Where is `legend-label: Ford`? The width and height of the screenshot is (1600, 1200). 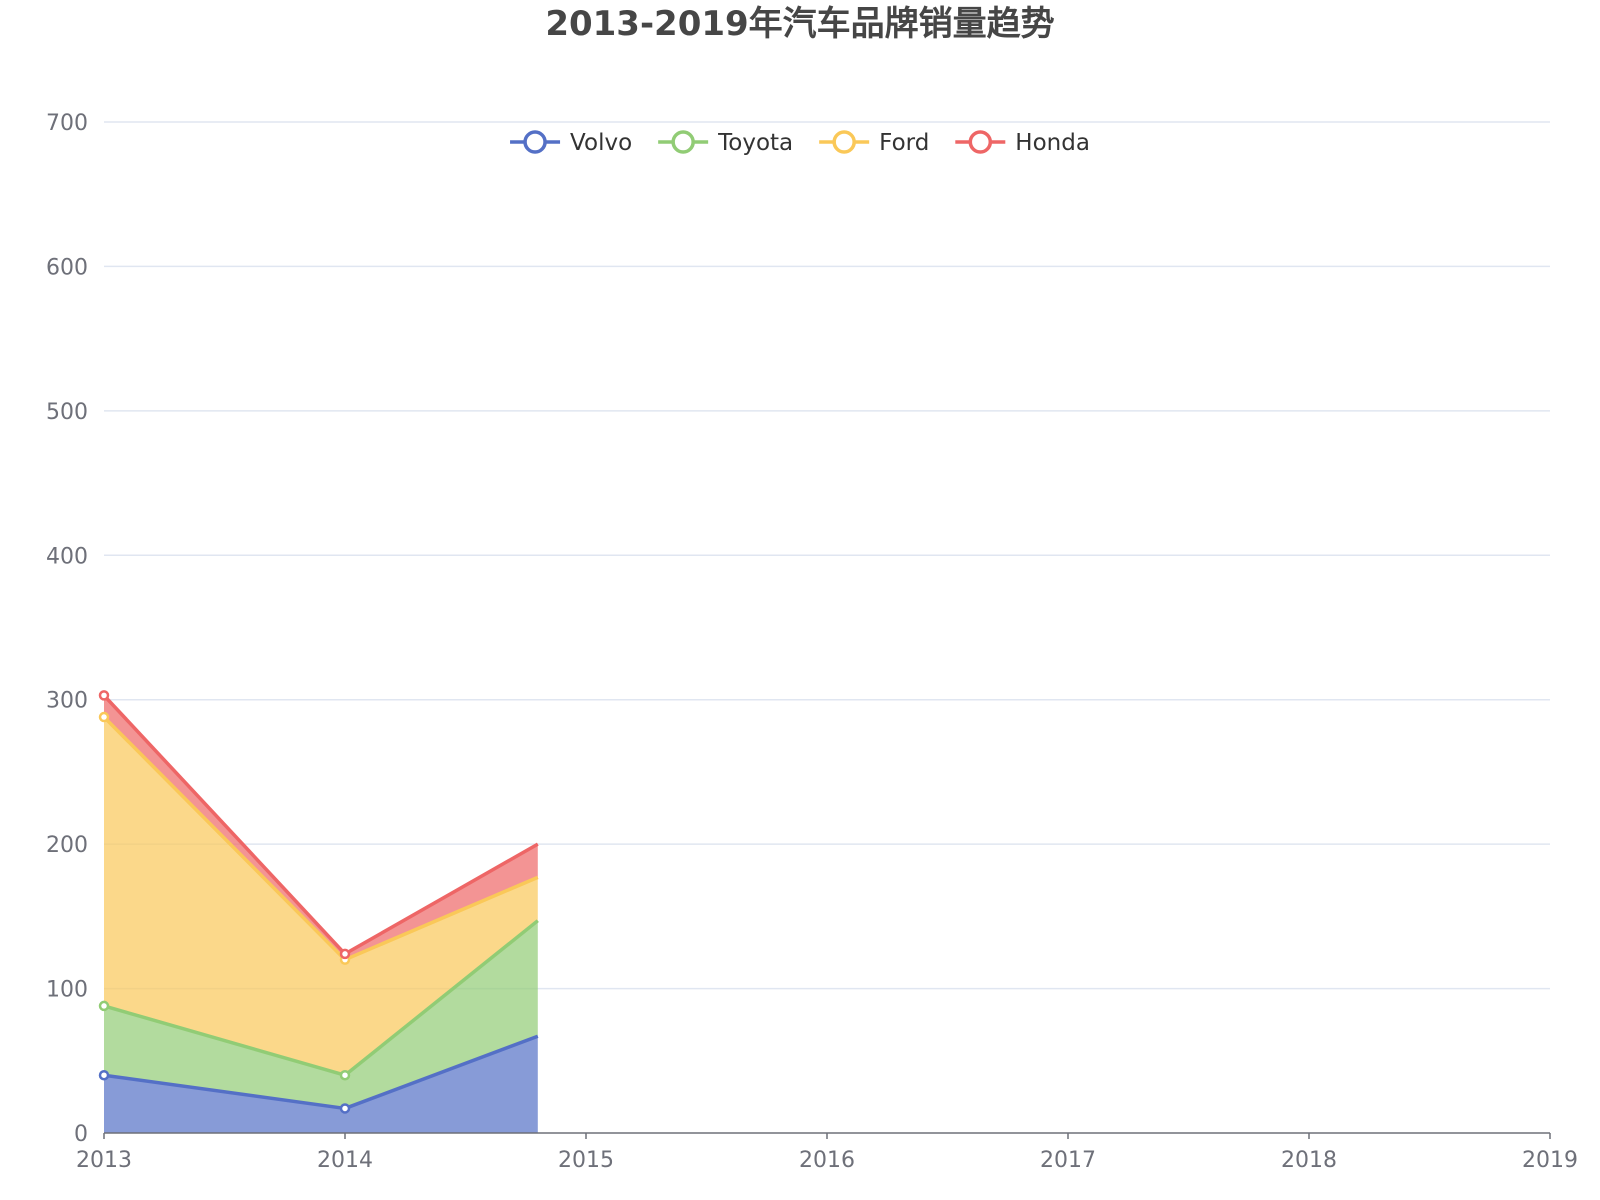 legend-label: Ford is located at coordinates (904, 143).